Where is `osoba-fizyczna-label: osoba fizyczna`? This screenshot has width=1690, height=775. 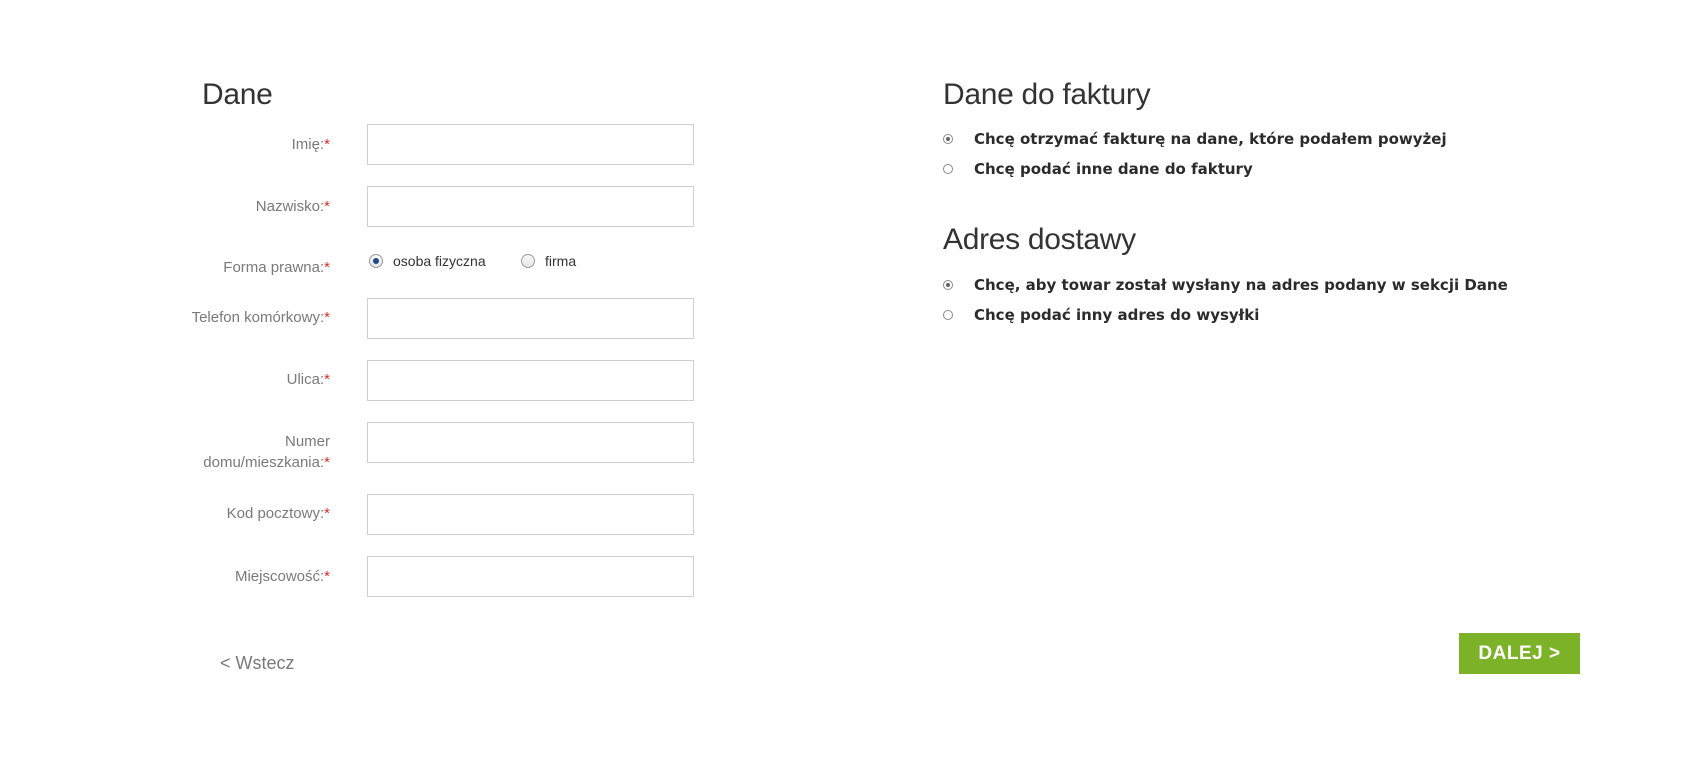
osoba-fizyczna-label: osoba fizyczna is located at coordinates (439, 261).